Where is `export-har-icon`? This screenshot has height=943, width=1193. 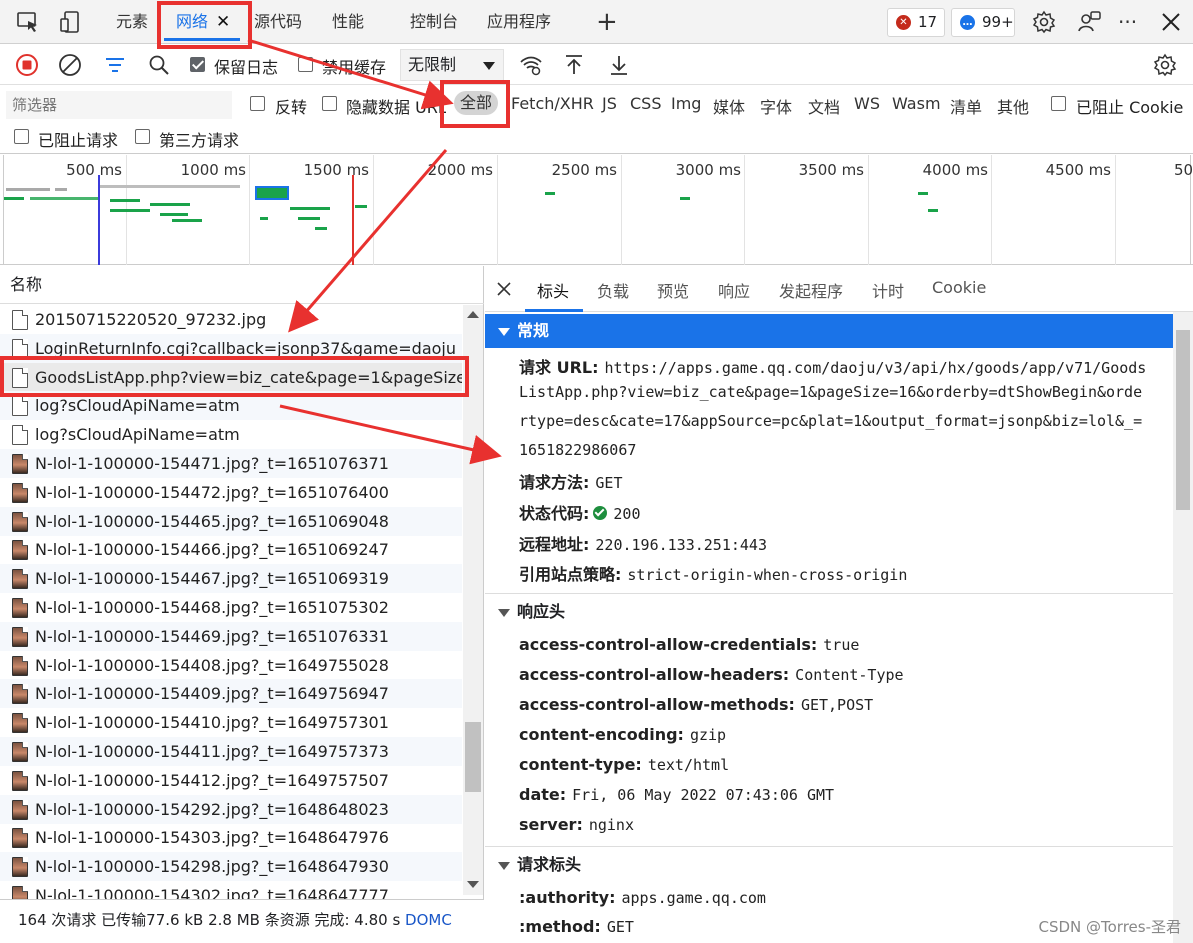 export-har-icon is located at coordinates (619, 65).